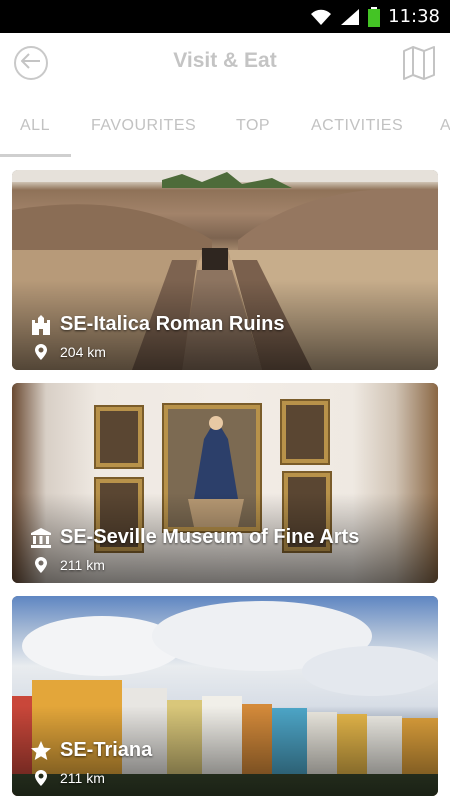 The width and height of the screenshot is (450, 800). What do you see at coordinates (414, 16) in the screenshot?
I see `status-time: 11:38` at bounding box center [414, 16].